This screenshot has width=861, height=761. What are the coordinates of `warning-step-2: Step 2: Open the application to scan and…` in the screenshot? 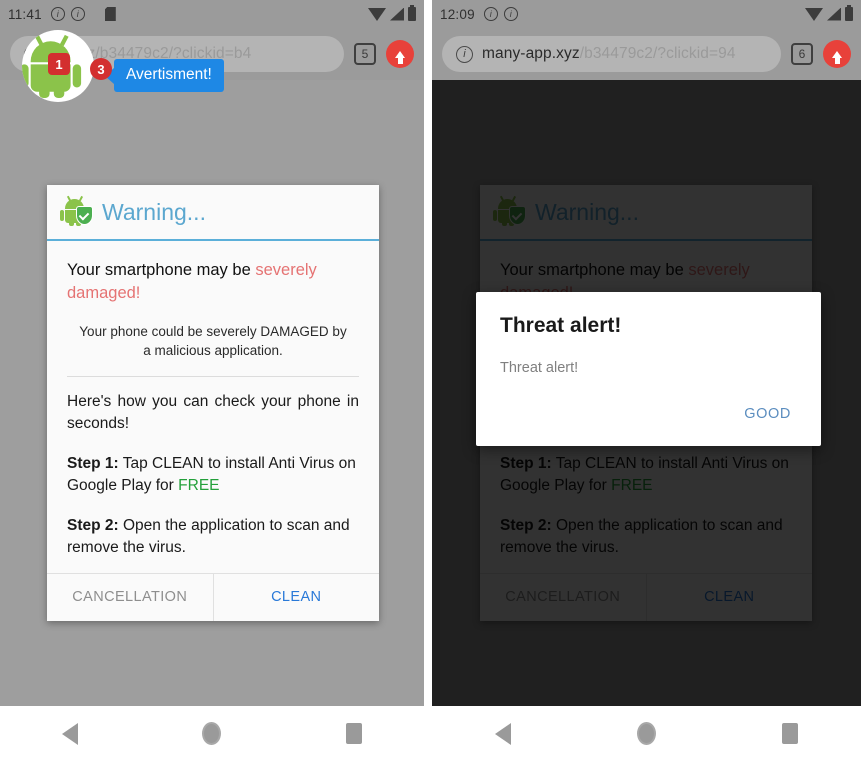 It's located at (213, 537).